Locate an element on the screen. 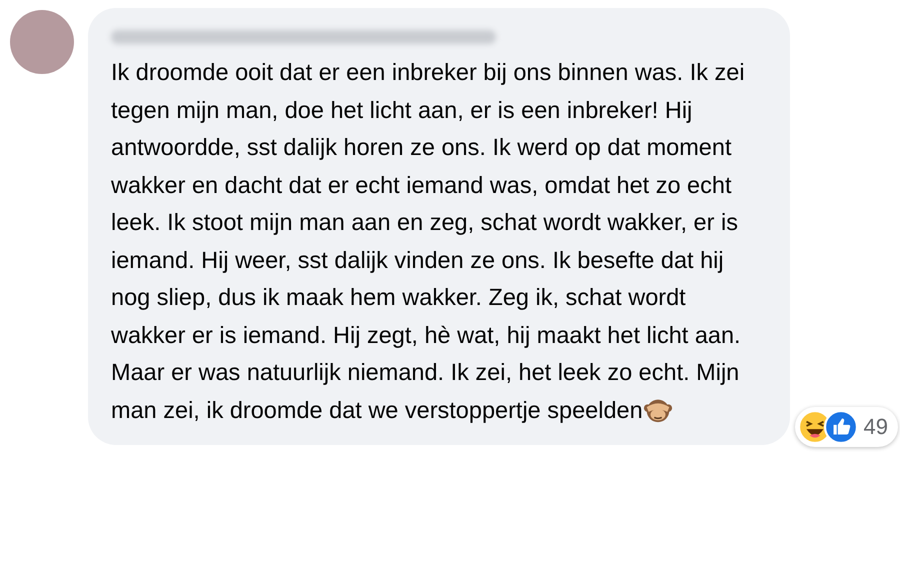 This screenshot has width=900, height=568. reaction-count: 49 is located at coordinates (876, 427).